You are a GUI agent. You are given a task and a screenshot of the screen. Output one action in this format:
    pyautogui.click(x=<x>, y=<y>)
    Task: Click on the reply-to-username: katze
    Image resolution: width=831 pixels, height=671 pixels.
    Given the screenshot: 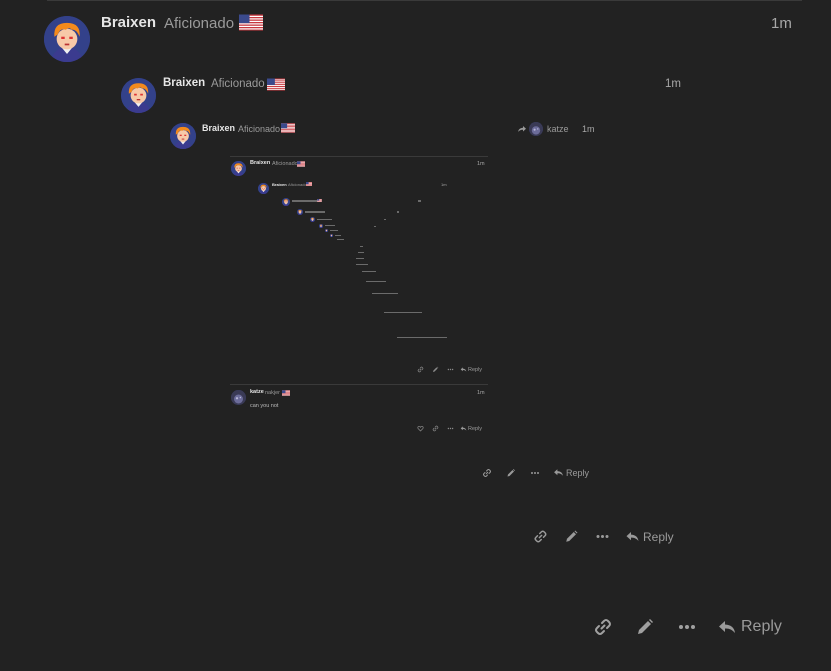 What is the action you would take?
    pyautogui.click(x=558, y=129)
    